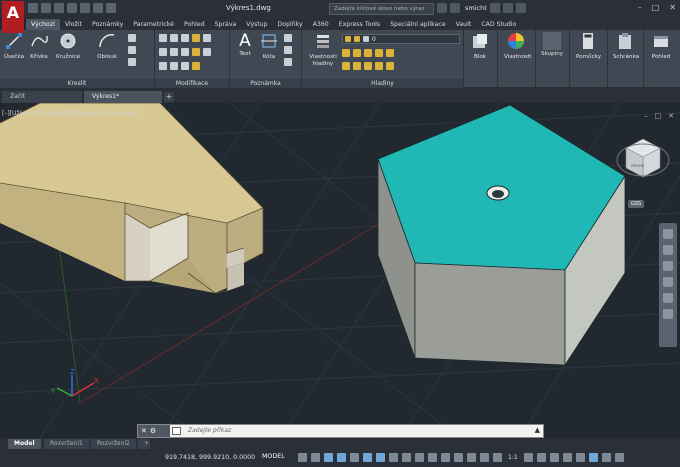 The height and width of the screenshot is (467, 680). I want to click on model-space-toggle: MODEL, so click(273, 456).